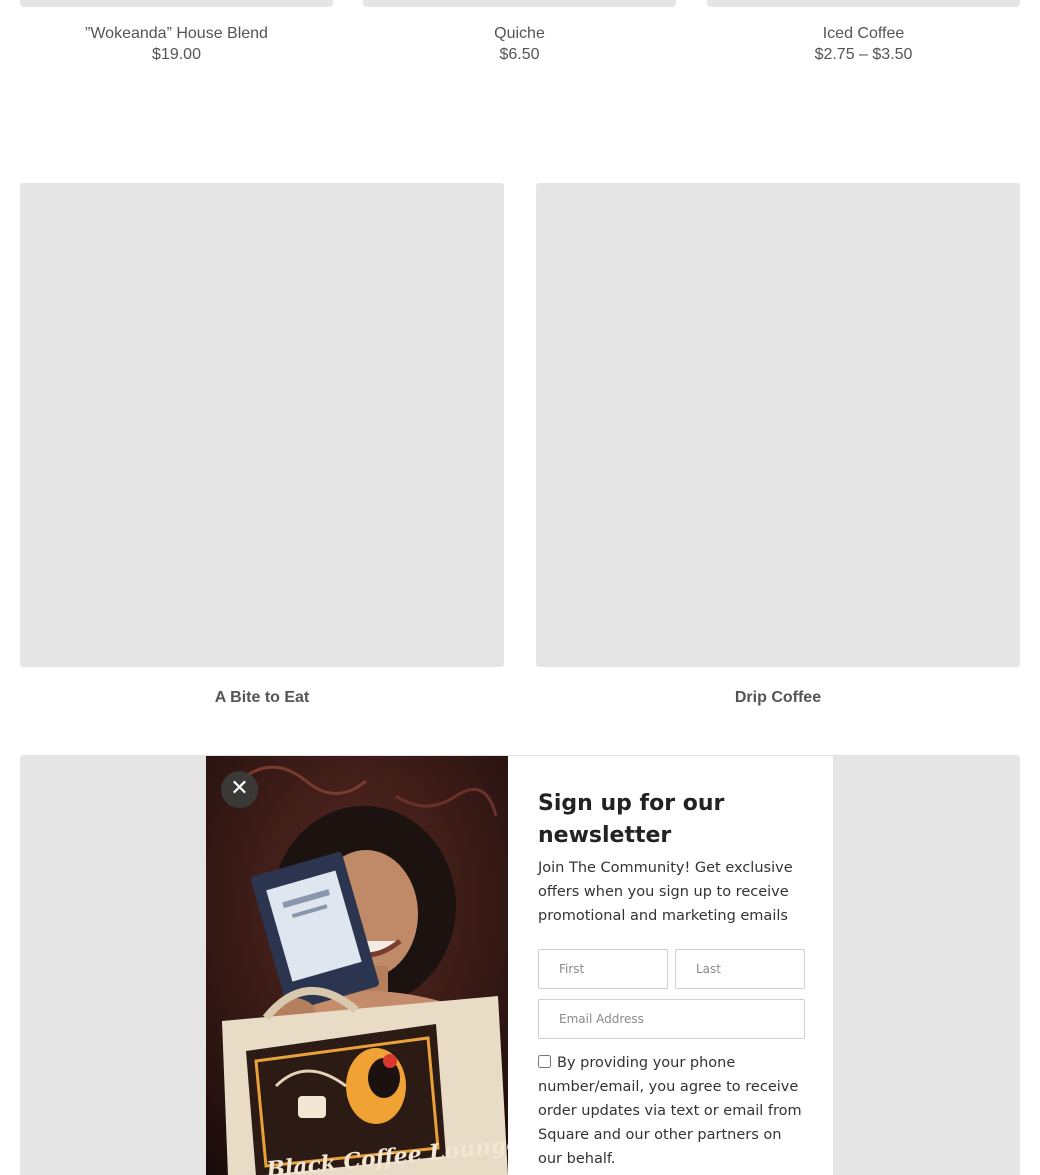 This screenshot has width=1040, height=1175. What do you see at coordinates (239, 789) in the screenshot?
I see `close-icon: ✕` at bounding box center [239, 789].